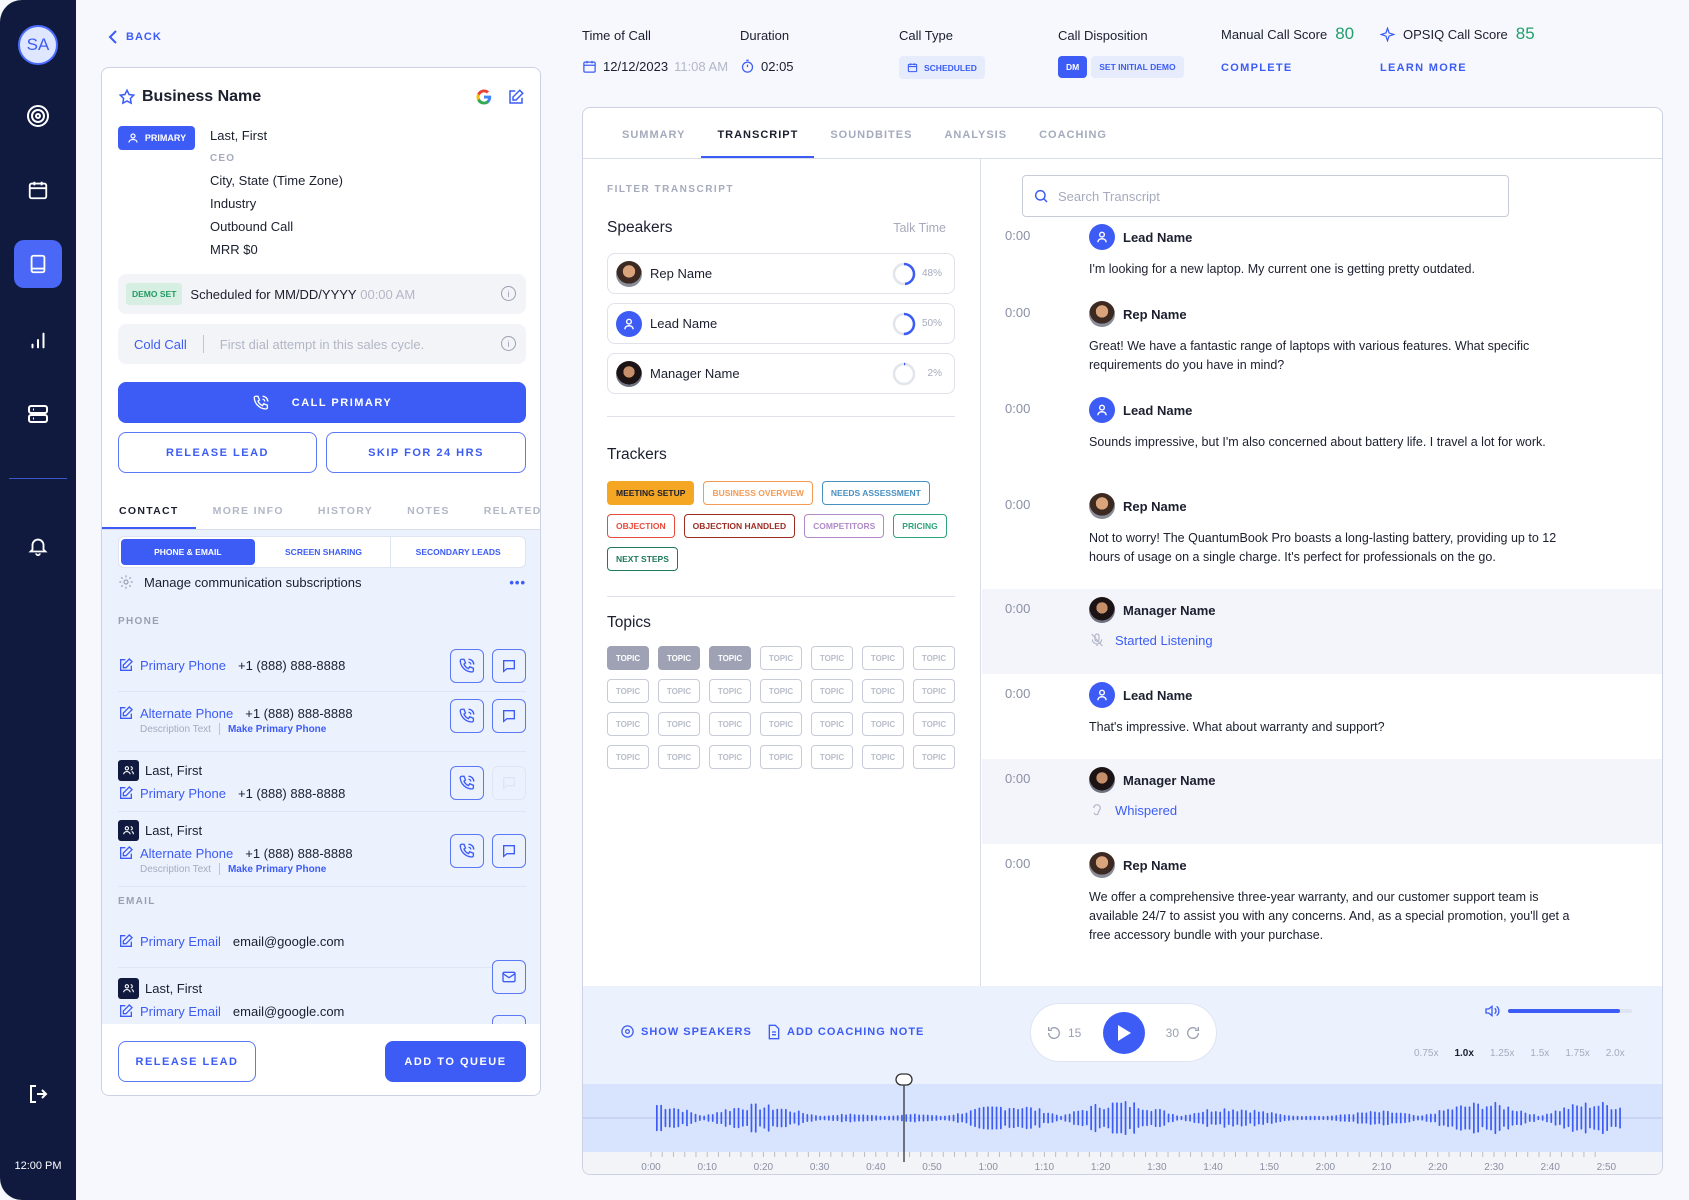 Image resolution: width=1689 pixels, height=1200 pixels. Describe the element at coordinates (458, 552) in the screenshot. I see `segment-secondary-leads: SECONDARY LEADS` at that location.